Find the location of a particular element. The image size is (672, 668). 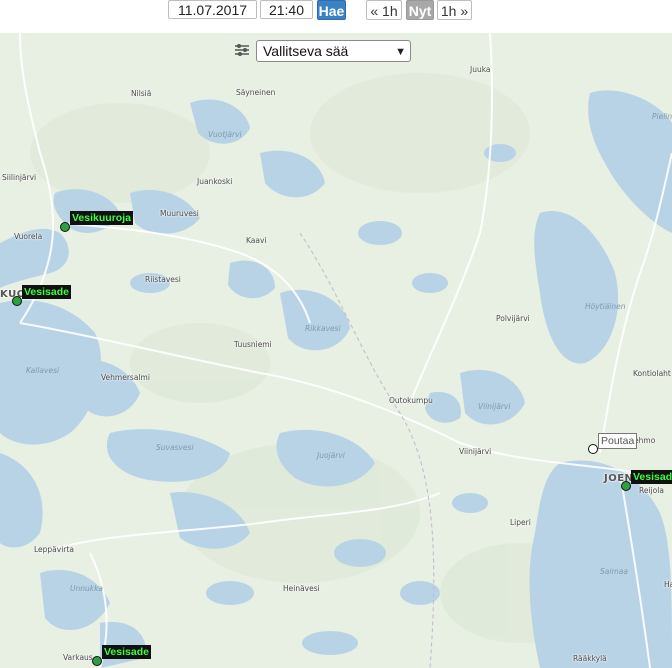

layer-select-value: Vallitseva sää is located at coordinates (306, 51).